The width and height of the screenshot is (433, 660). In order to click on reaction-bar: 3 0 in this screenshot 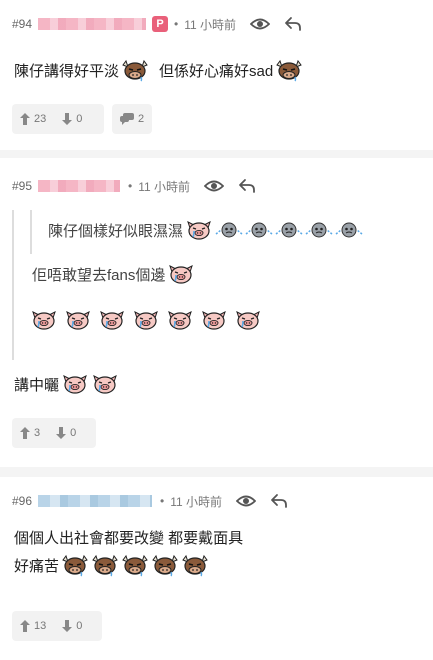, I will do `click(54, 433)`.